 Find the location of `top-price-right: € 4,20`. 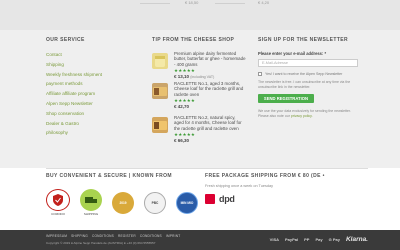

top-price-right: € 4,20 is located at coordinates (264, 2).